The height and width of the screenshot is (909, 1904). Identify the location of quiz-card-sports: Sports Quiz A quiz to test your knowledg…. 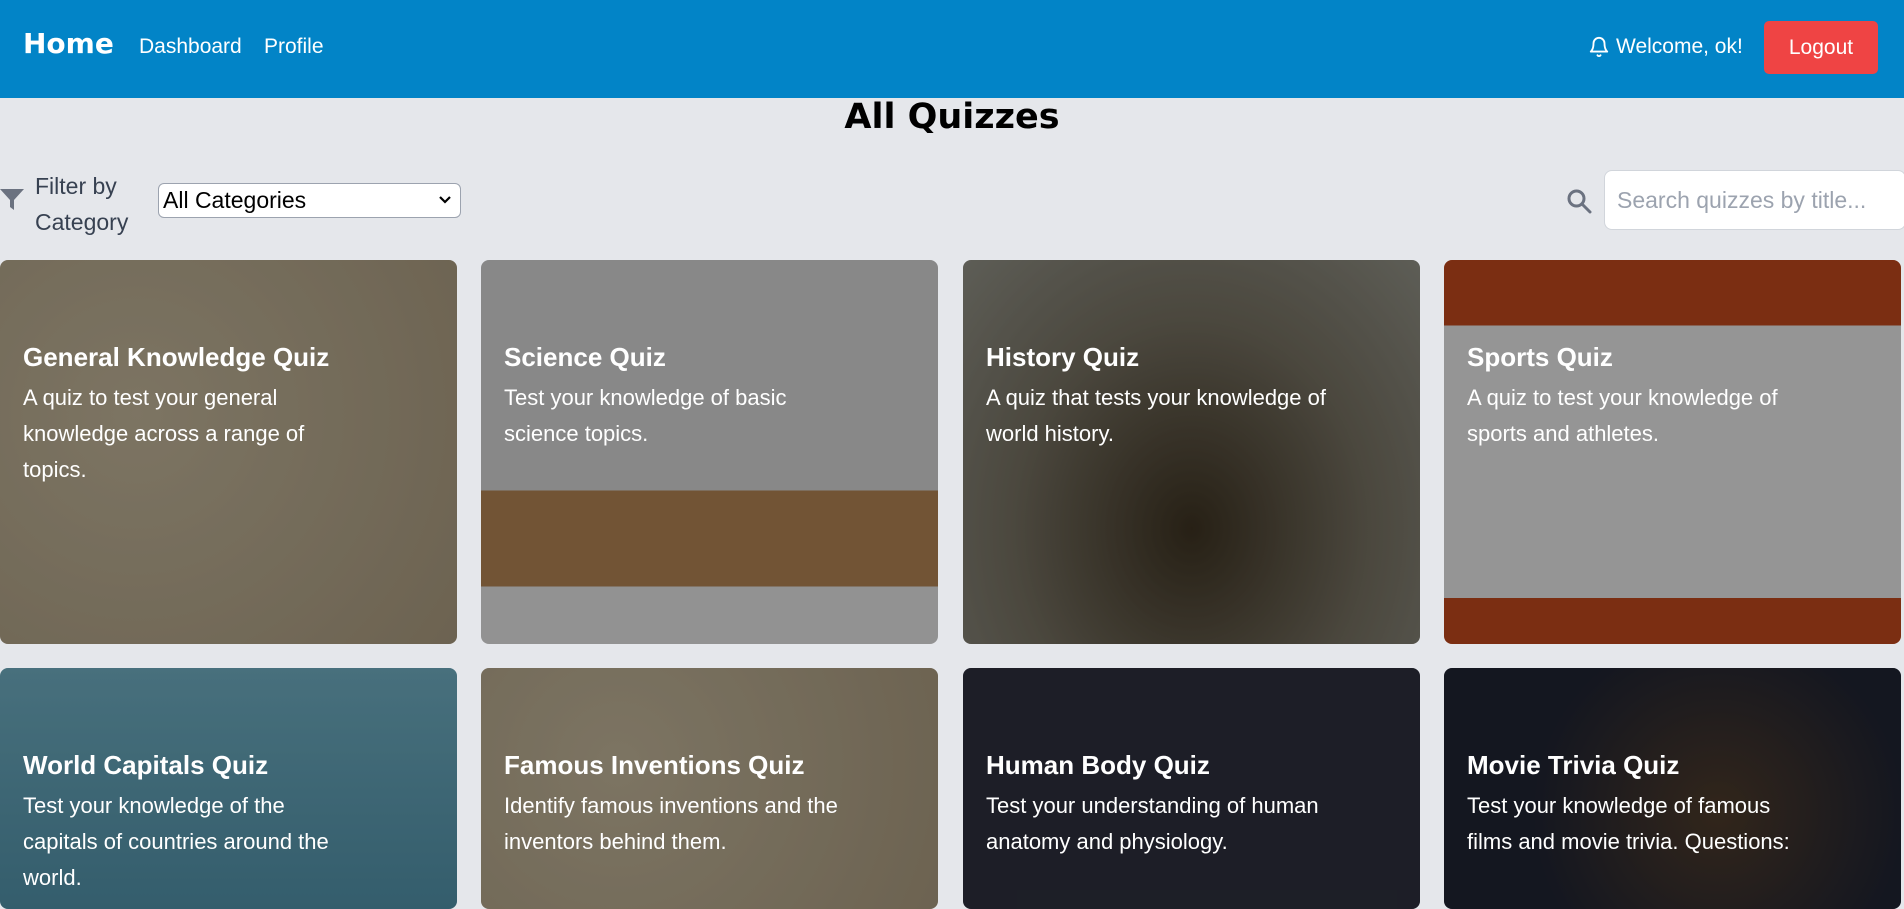
(1672, 452).